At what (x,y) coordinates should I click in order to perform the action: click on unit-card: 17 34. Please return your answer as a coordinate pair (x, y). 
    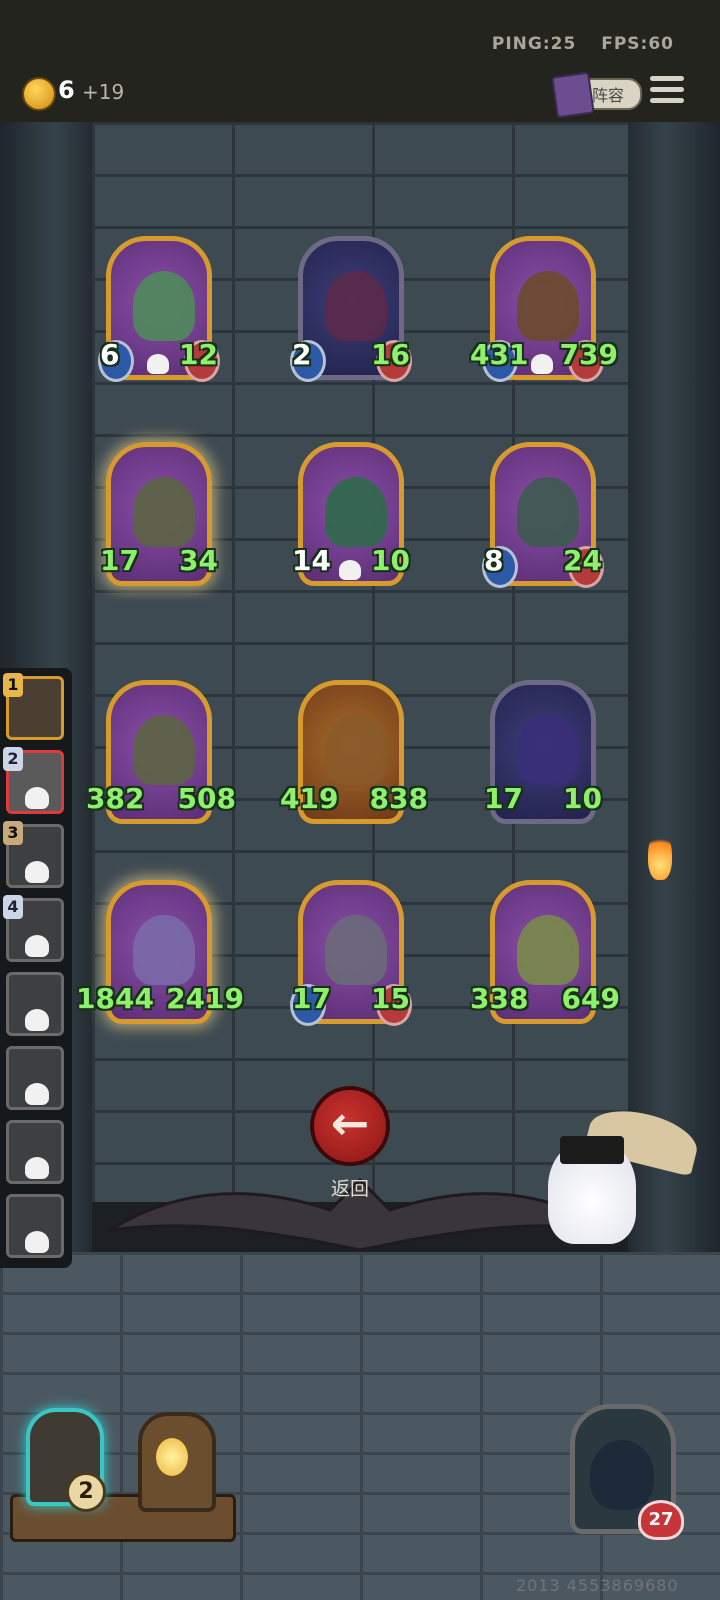
    Looking at the image, I should click on (159, 516).